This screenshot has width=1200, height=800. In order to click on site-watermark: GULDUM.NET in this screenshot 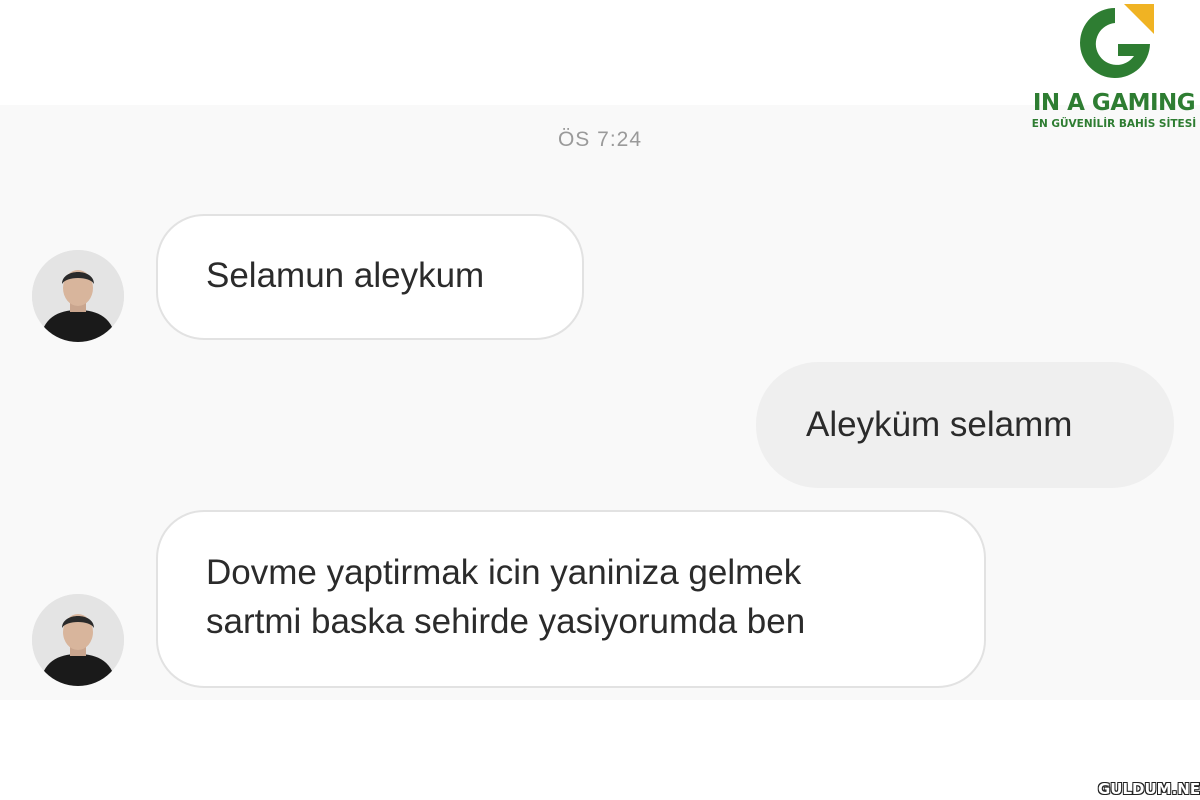, I will do `click(1149, 789)`.